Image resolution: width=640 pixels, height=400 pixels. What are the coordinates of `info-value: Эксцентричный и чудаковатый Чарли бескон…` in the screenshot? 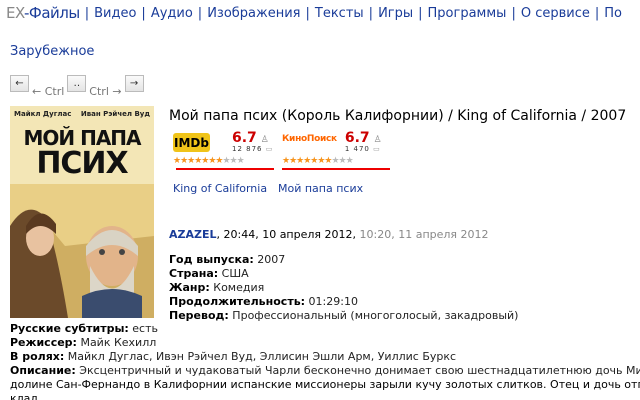 It's located at (357, 370).